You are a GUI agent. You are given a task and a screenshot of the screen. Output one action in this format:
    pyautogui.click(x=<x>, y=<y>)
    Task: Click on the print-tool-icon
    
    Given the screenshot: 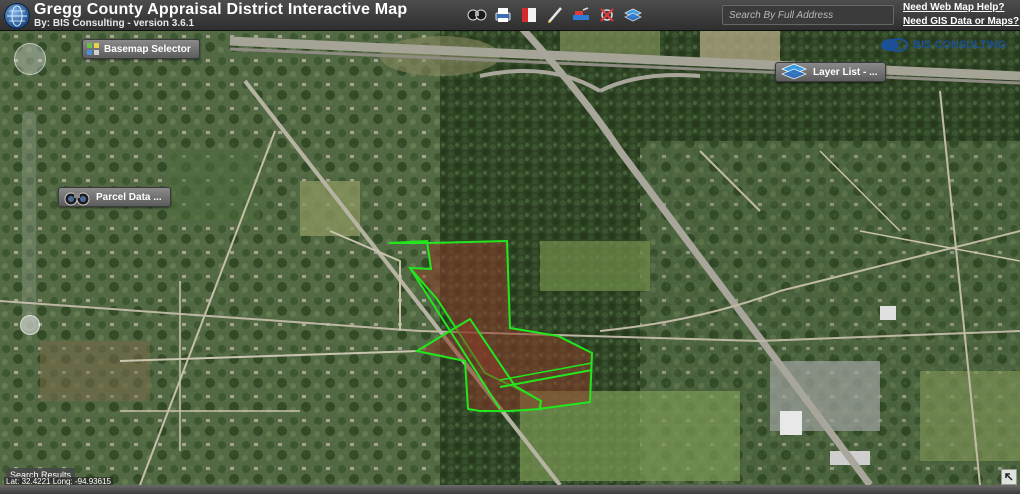 What is the action you would take?
    pyautogui.click(x=503, y=15)
    